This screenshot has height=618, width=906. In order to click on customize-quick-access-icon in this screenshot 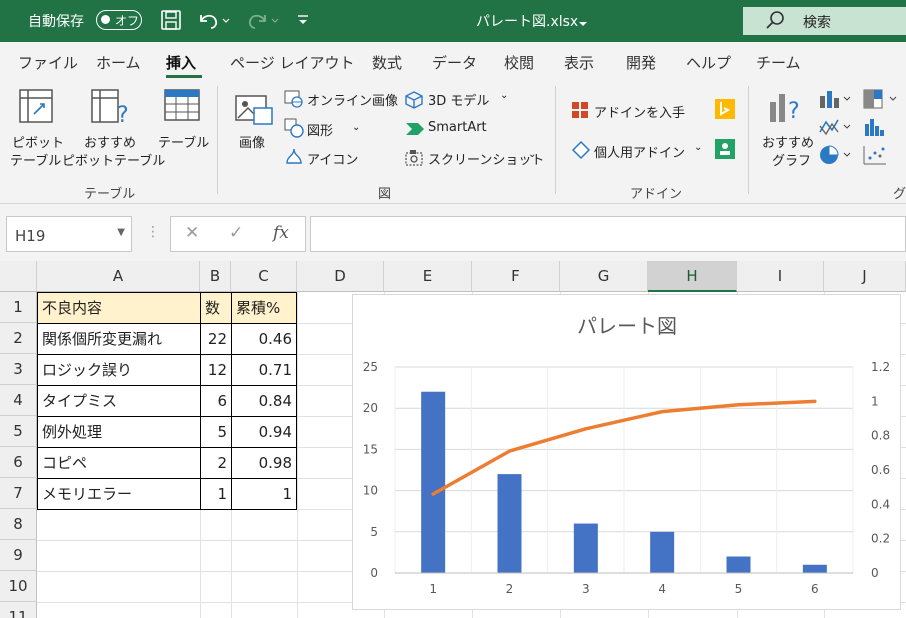, I will do `click(303, 22)`.